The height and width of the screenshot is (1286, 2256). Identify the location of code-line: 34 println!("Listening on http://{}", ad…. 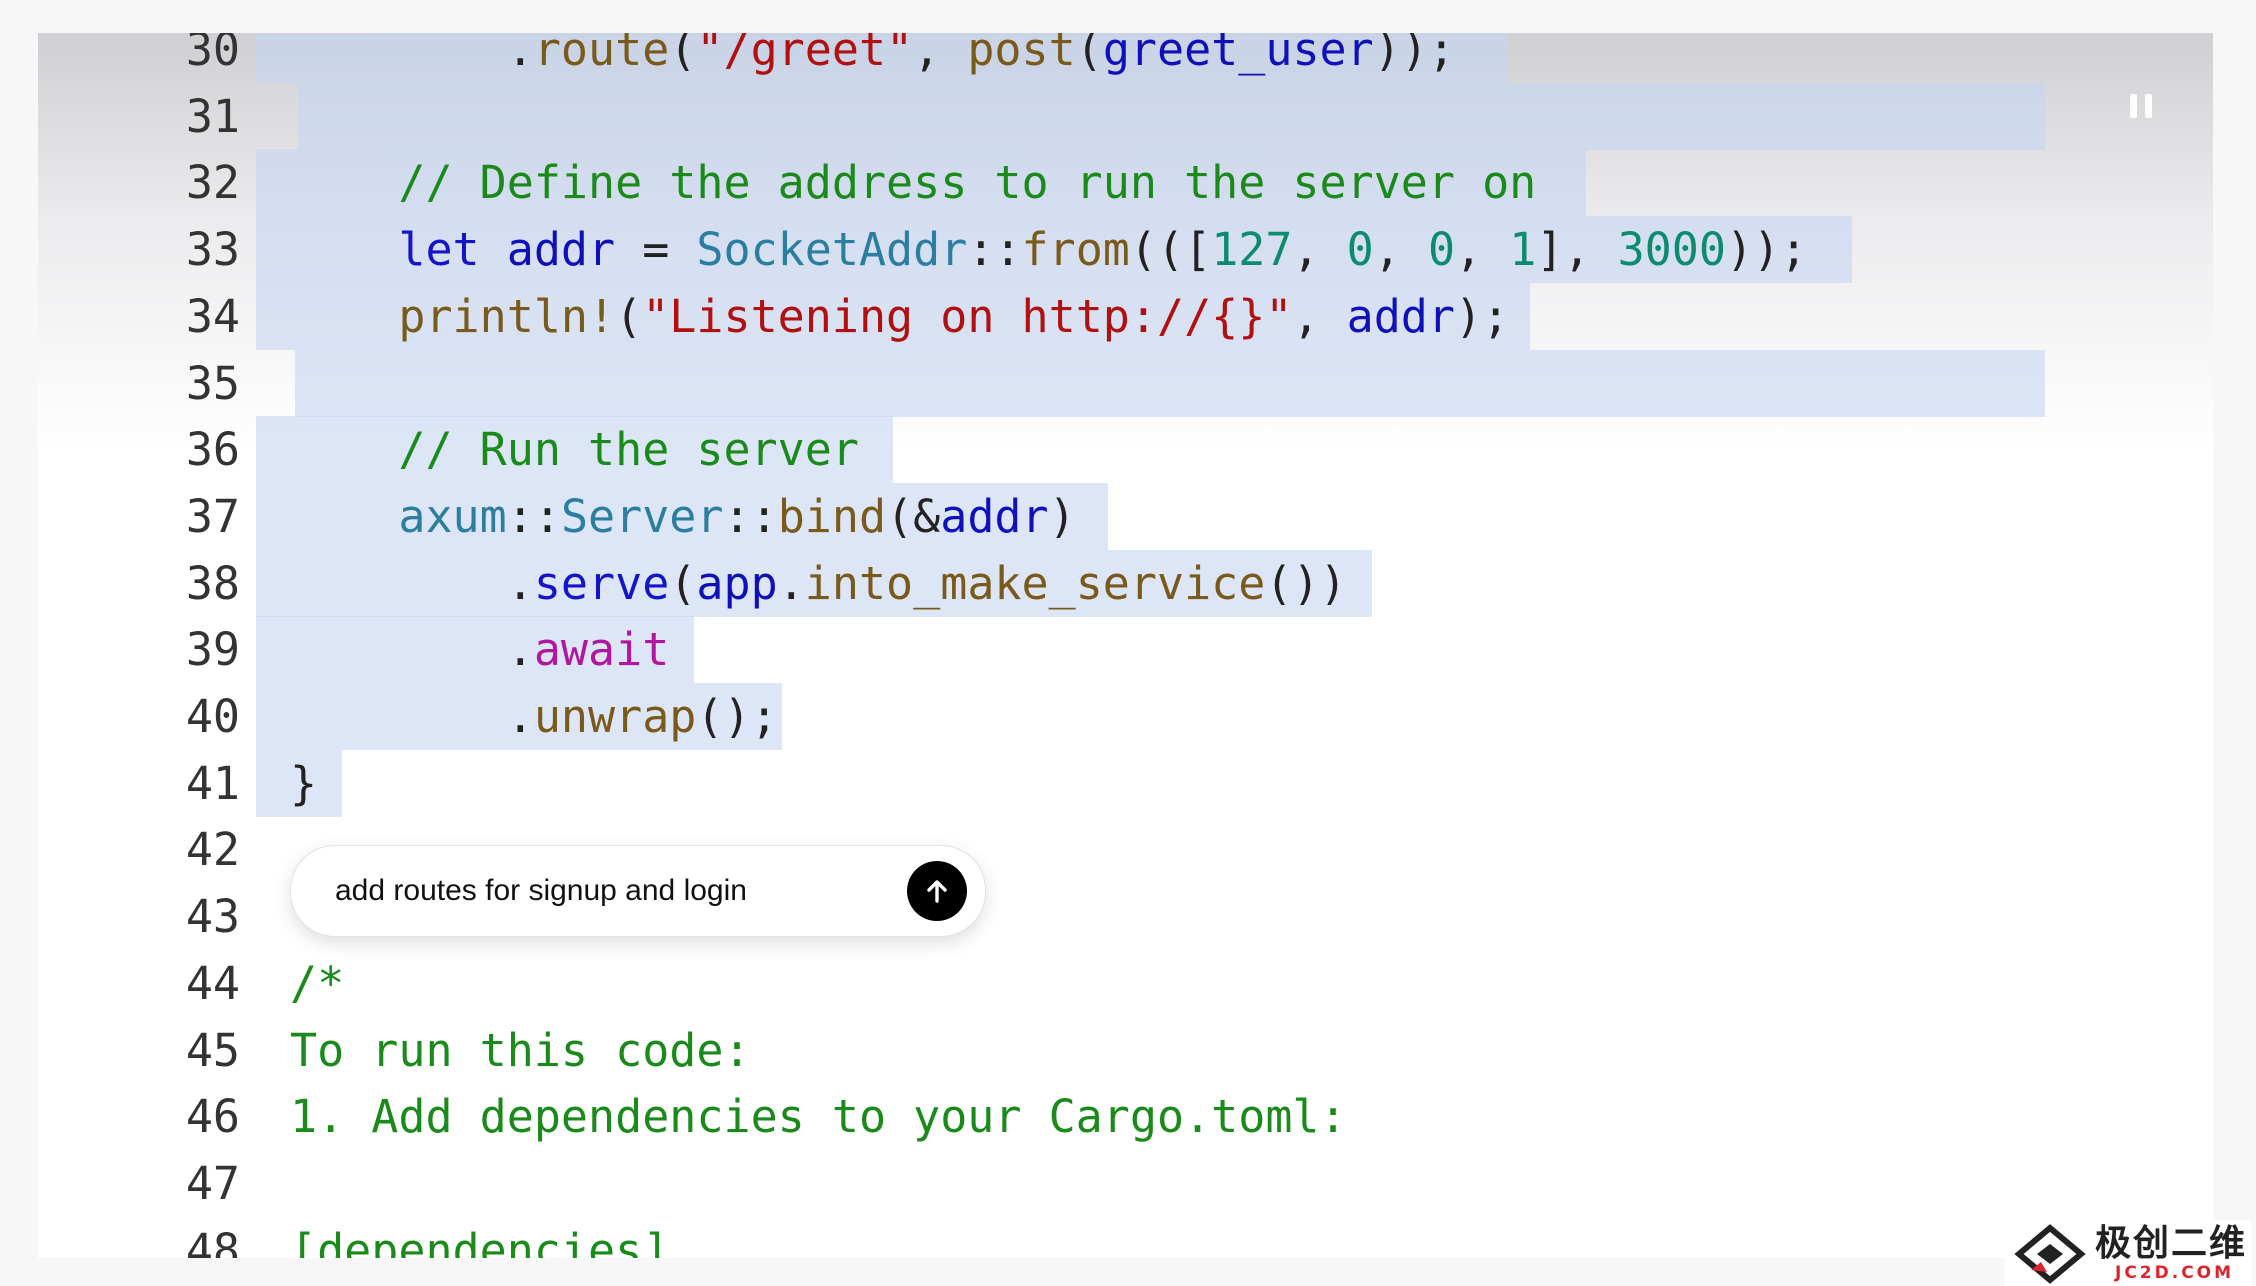
(1125, 316).